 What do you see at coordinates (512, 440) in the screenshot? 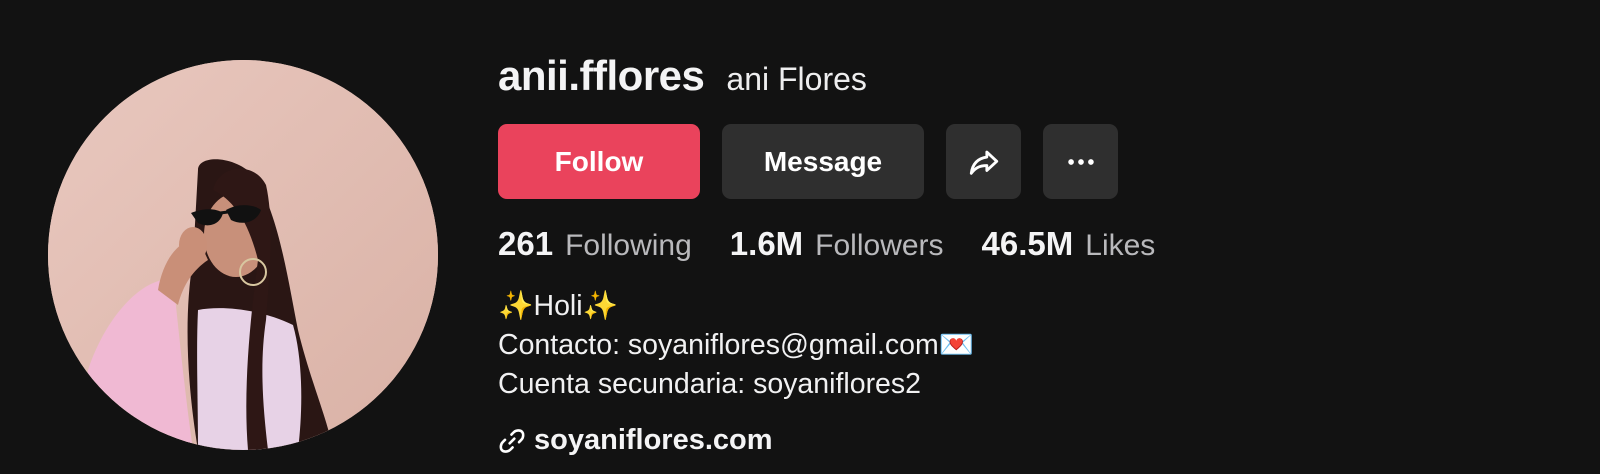
I see `link-icon` at bounding box center [512, 440].